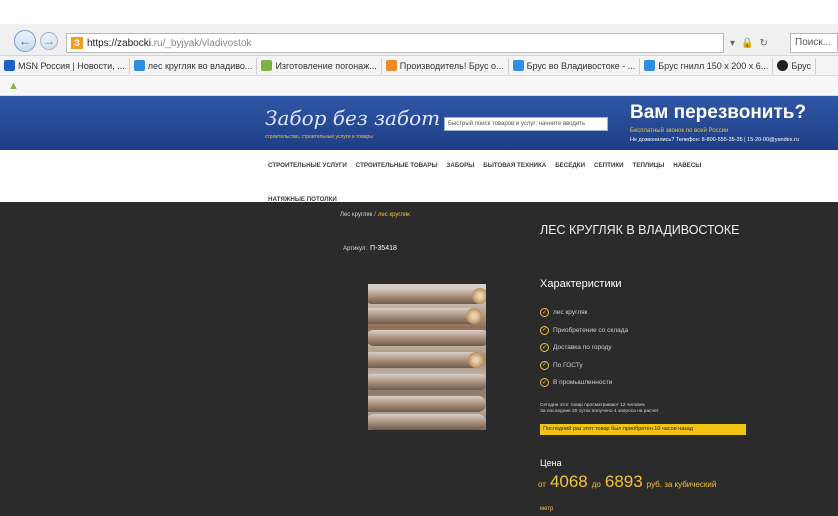  What do you see at coordinates (570, 165) in the screenshot?
I see `menu-item-gazebos: БЕСЕДКИ` at bounding box center [570, 165].